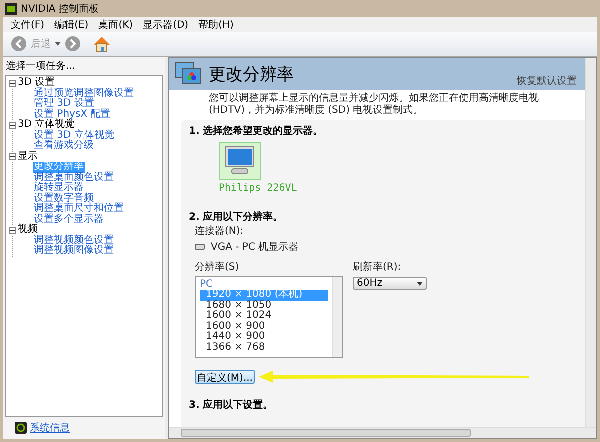 Image resolution: width=600 pixels, height=442 pixels. Describe the element at coordinates (28, 157) in the screenshot. I see `tree-category: 显示` at that location.